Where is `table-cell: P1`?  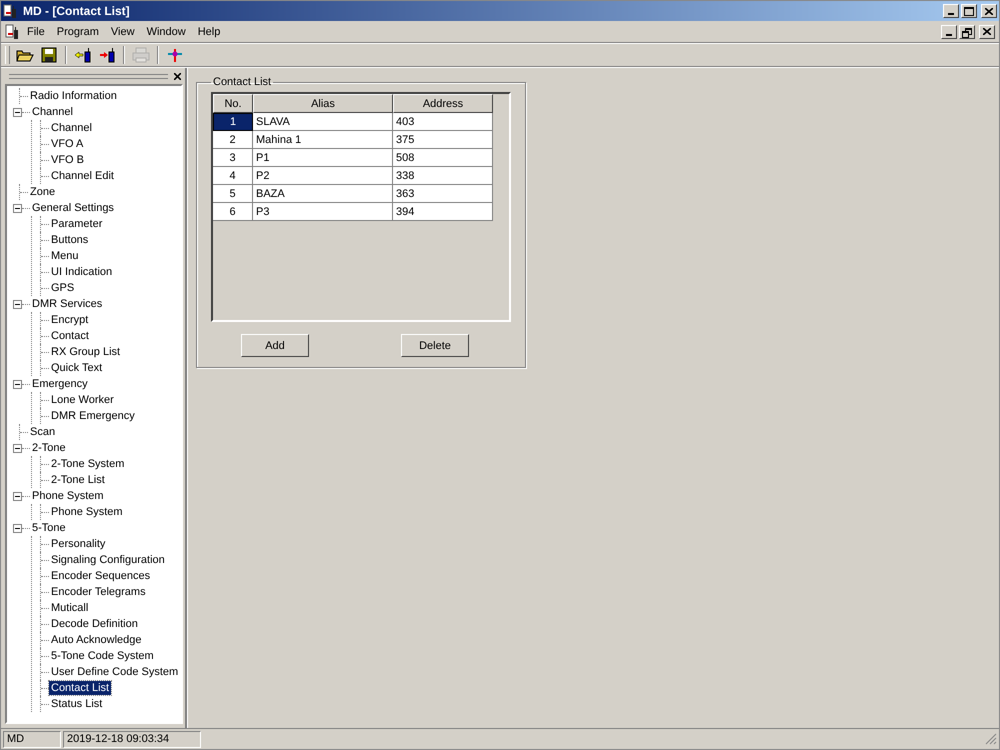 table-cell: P1 is located at coordinates (323, 158).